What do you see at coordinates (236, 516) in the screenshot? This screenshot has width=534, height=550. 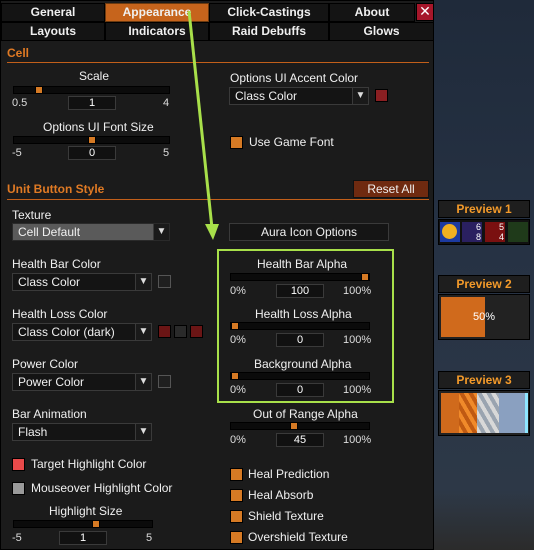 I see `shield-texture-checkbox` at bounding box center [236, 516].